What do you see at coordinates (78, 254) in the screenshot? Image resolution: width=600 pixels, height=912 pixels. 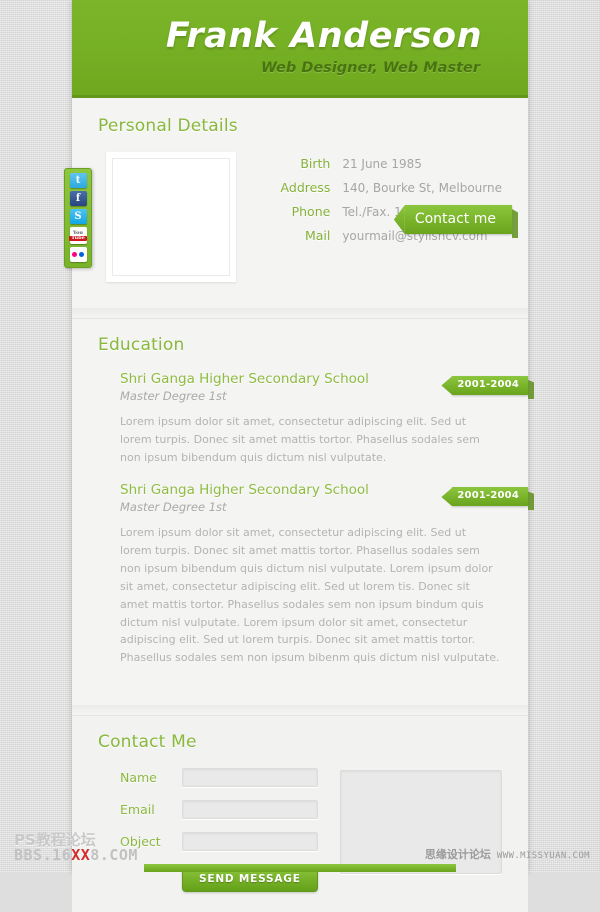 I see `flickr-icon` at bounding box center [78, 254].